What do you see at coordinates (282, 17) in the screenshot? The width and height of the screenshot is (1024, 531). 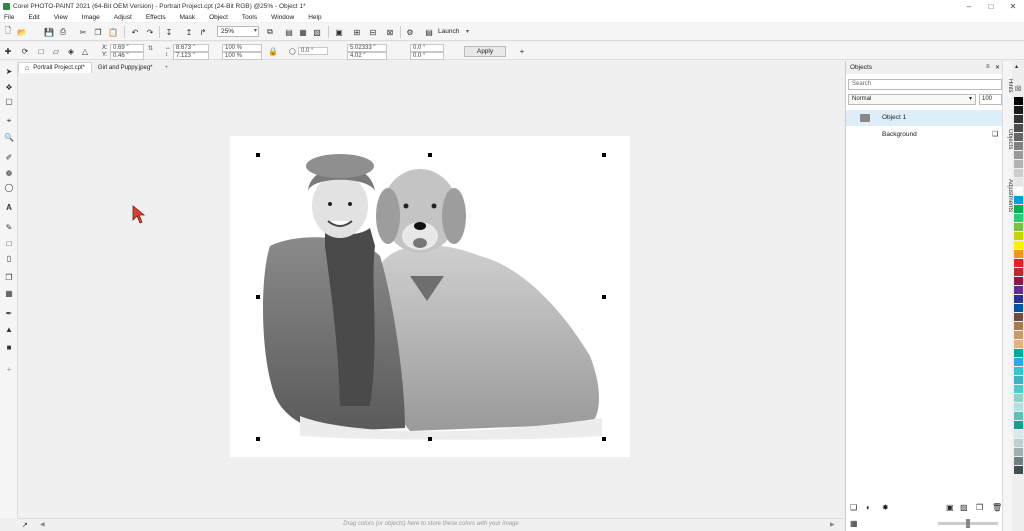 I see `menu-window: Window` at bounding box center [282, 17].